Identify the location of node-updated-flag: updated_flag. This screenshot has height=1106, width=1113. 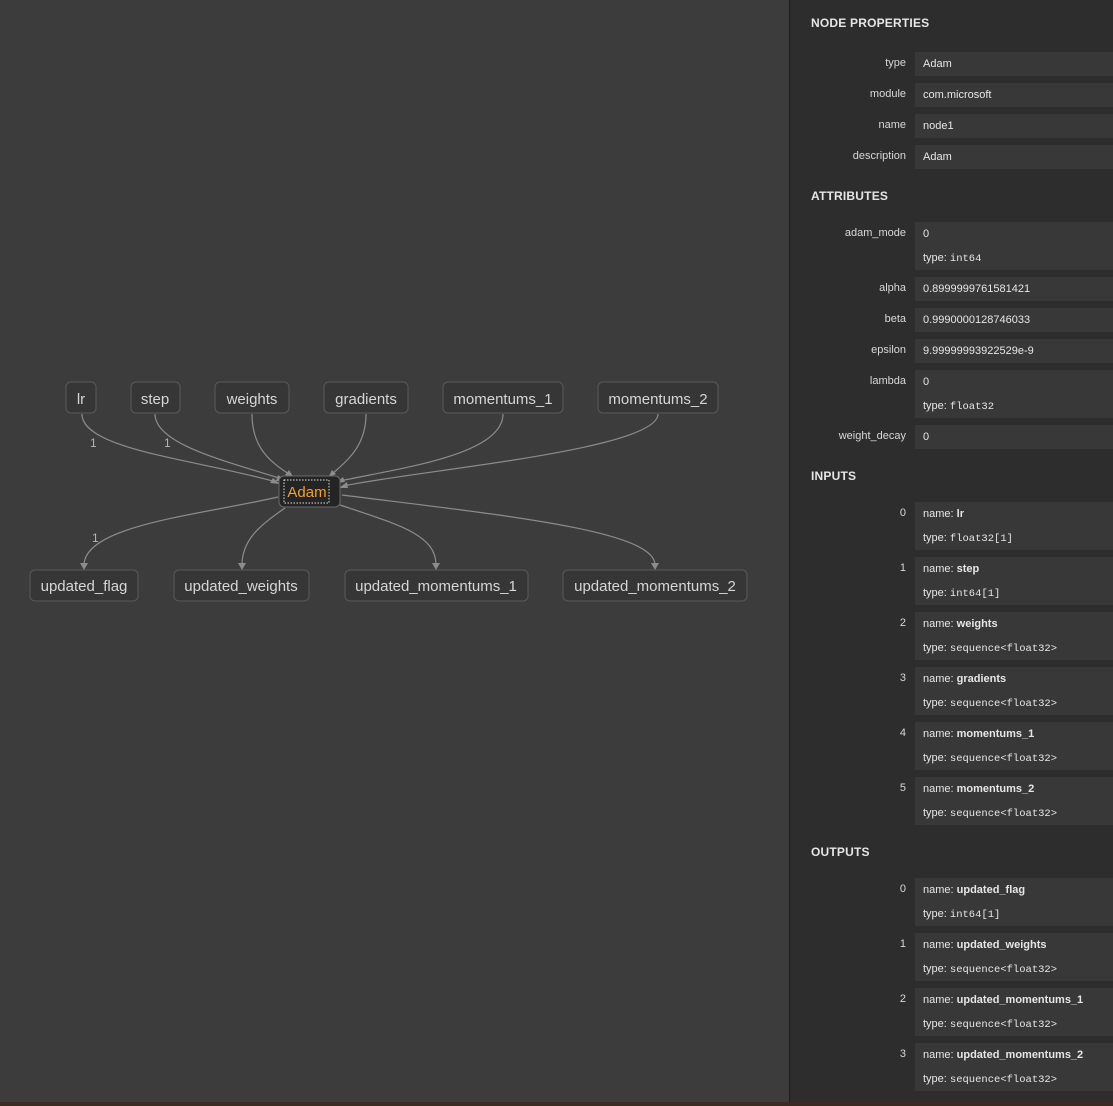
(84, 585).